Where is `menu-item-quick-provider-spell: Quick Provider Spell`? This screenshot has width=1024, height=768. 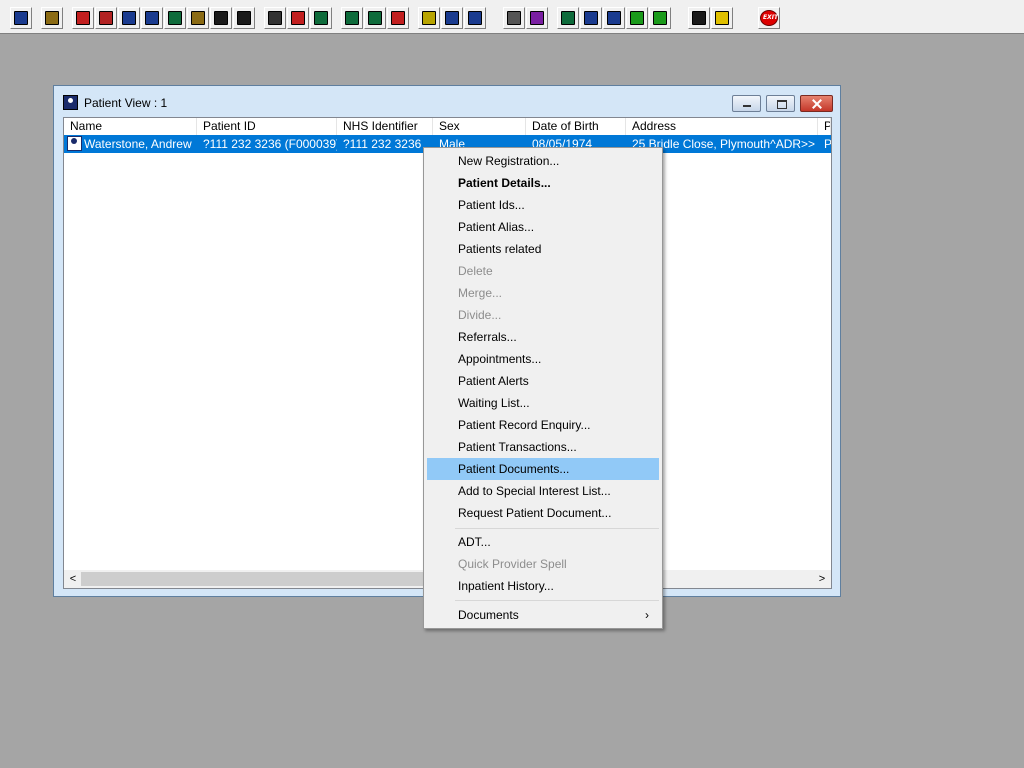
menu-item-quick-provider-spell: Quick Provider Spell is located at coordinates (512, 564).